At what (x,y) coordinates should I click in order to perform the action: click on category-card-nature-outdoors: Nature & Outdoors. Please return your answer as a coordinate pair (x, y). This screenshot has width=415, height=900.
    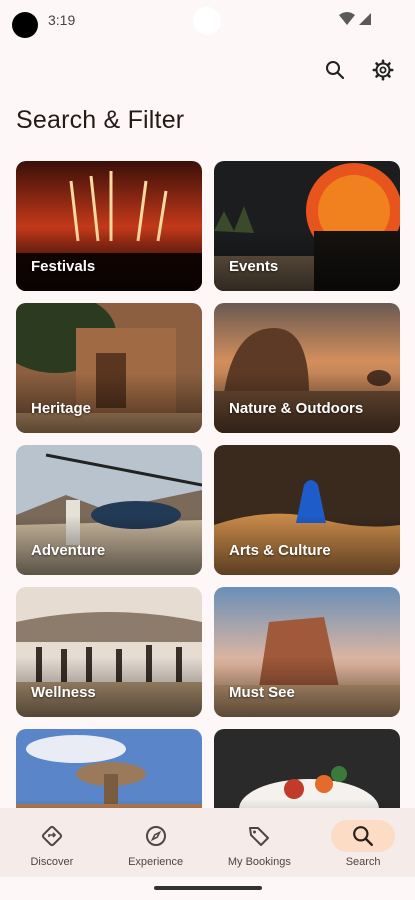
    Looking at the image, I should click on (307, 368).